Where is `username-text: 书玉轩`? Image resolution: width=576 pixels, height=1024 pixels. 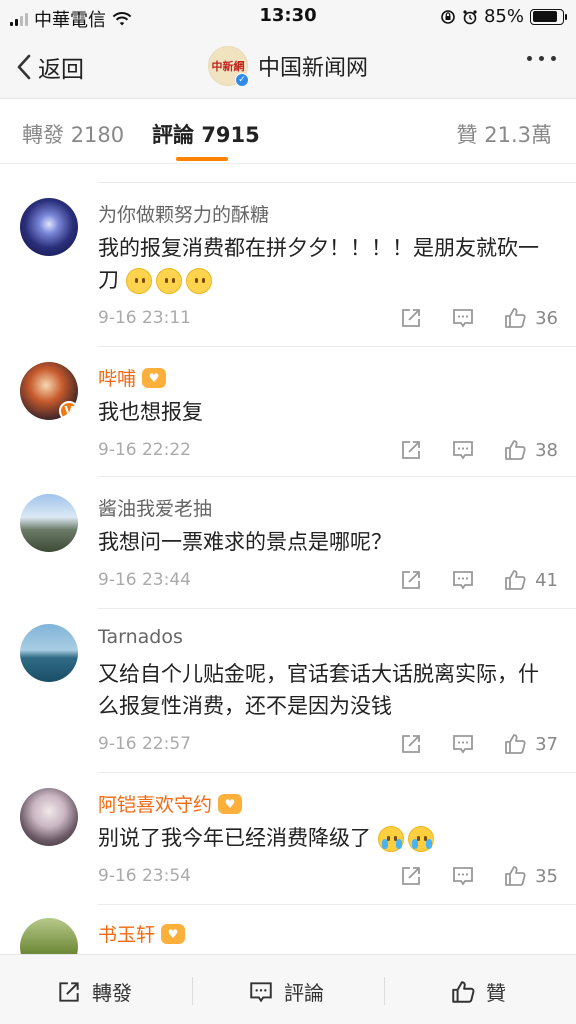 username-text: 书玉轩 is located at coordinates (127, 935).